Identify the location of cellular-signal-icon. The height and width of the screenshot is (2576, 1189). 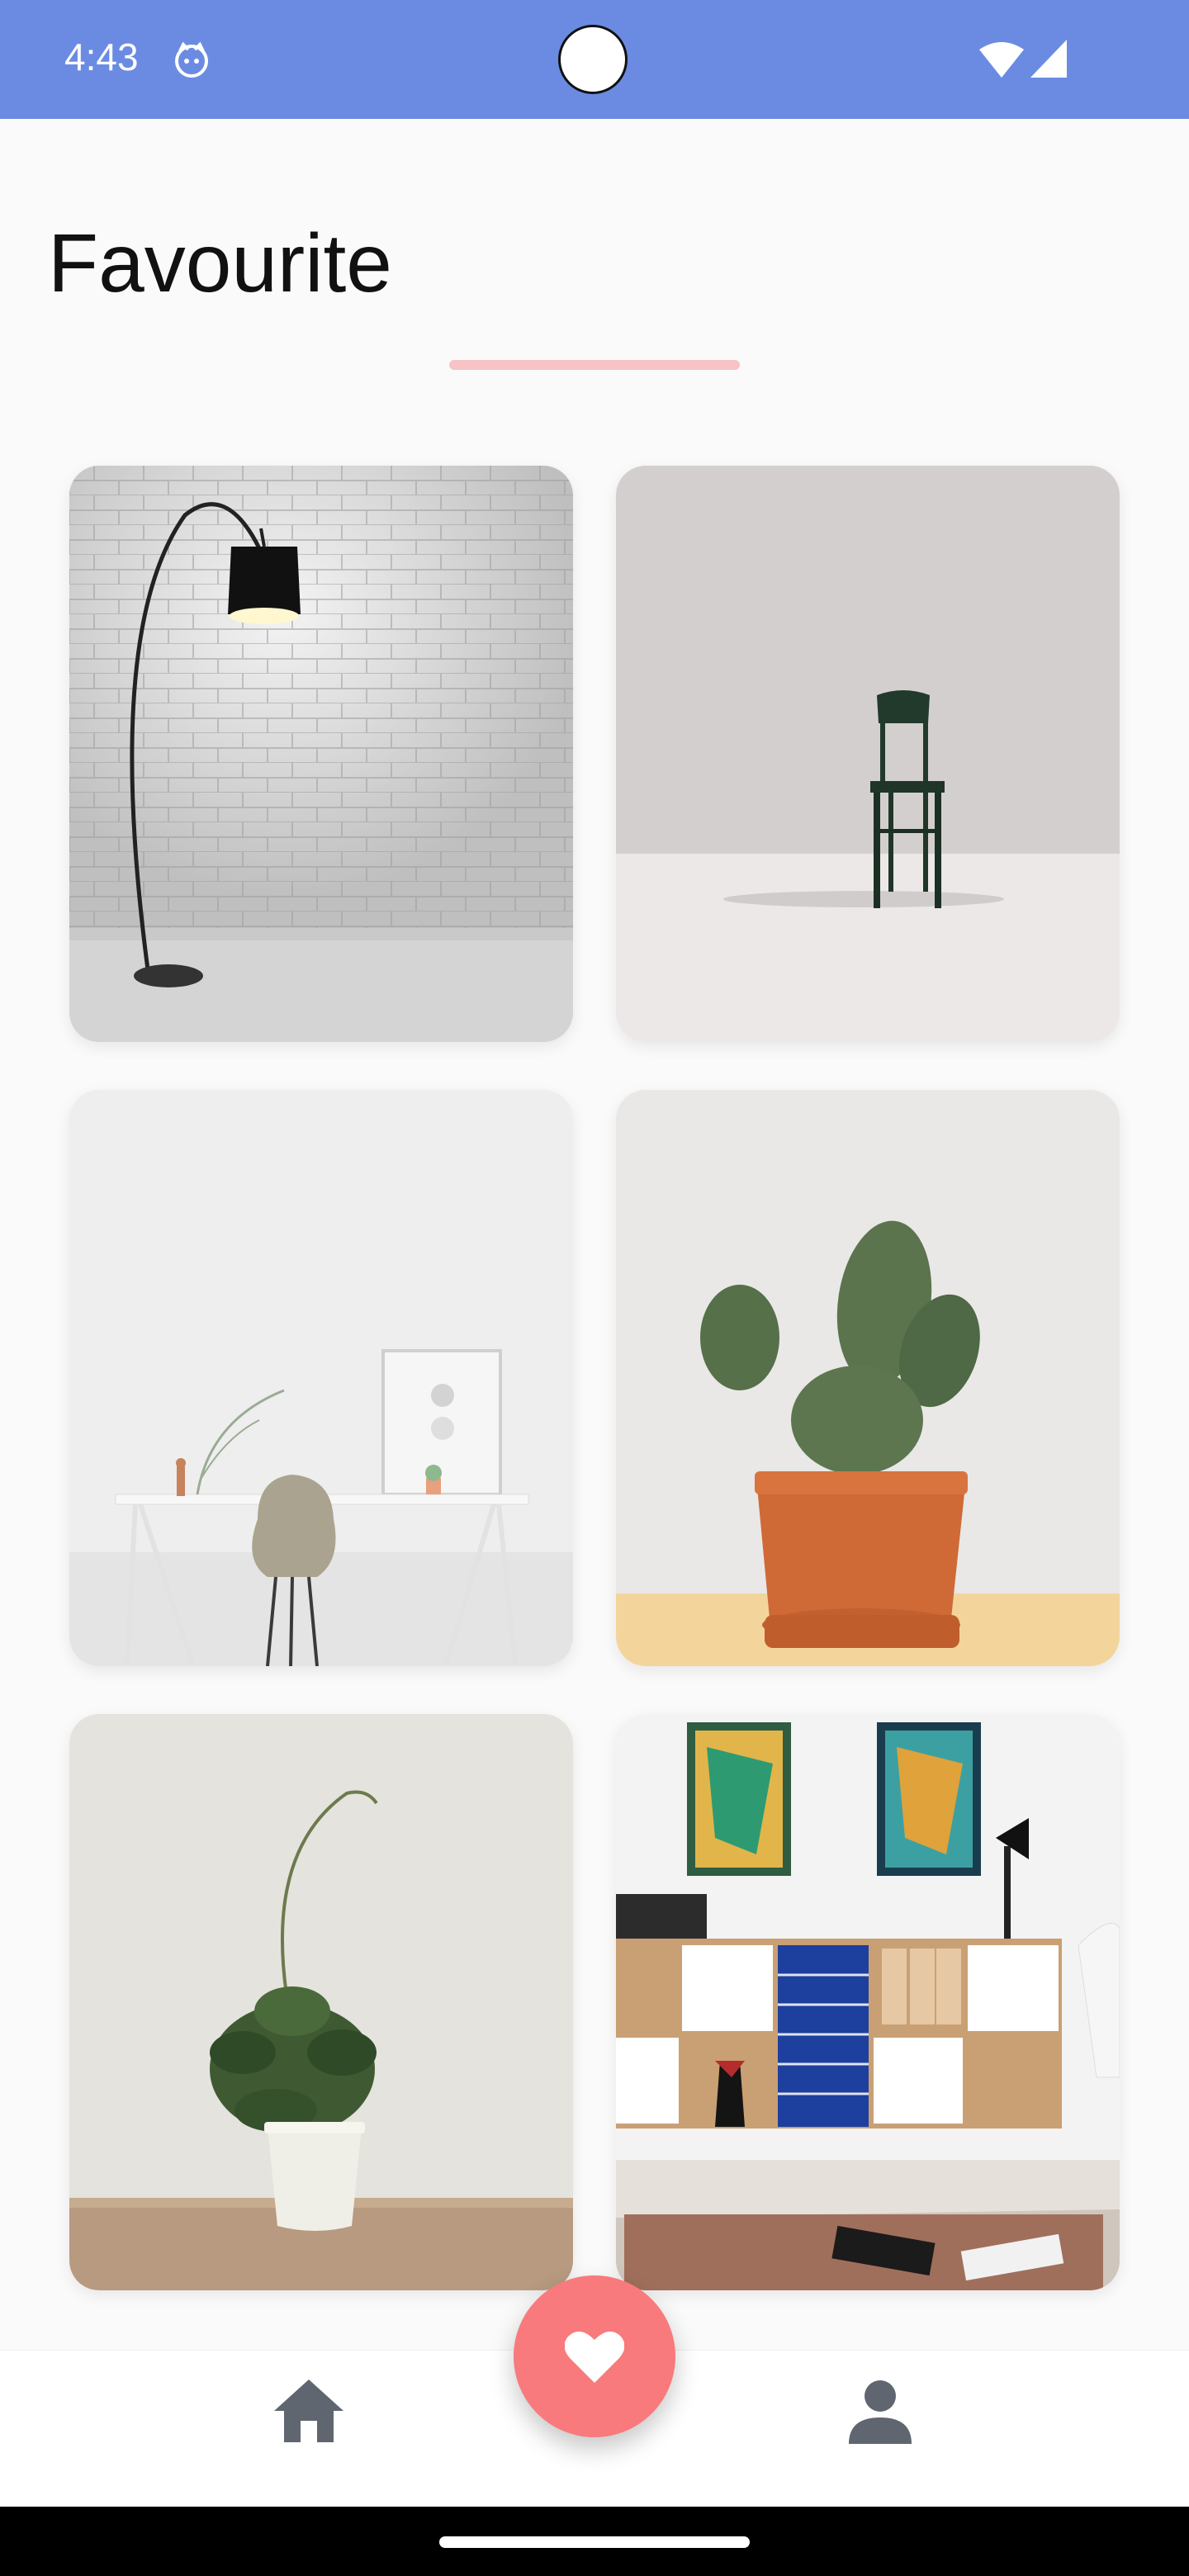
(1048, 59).